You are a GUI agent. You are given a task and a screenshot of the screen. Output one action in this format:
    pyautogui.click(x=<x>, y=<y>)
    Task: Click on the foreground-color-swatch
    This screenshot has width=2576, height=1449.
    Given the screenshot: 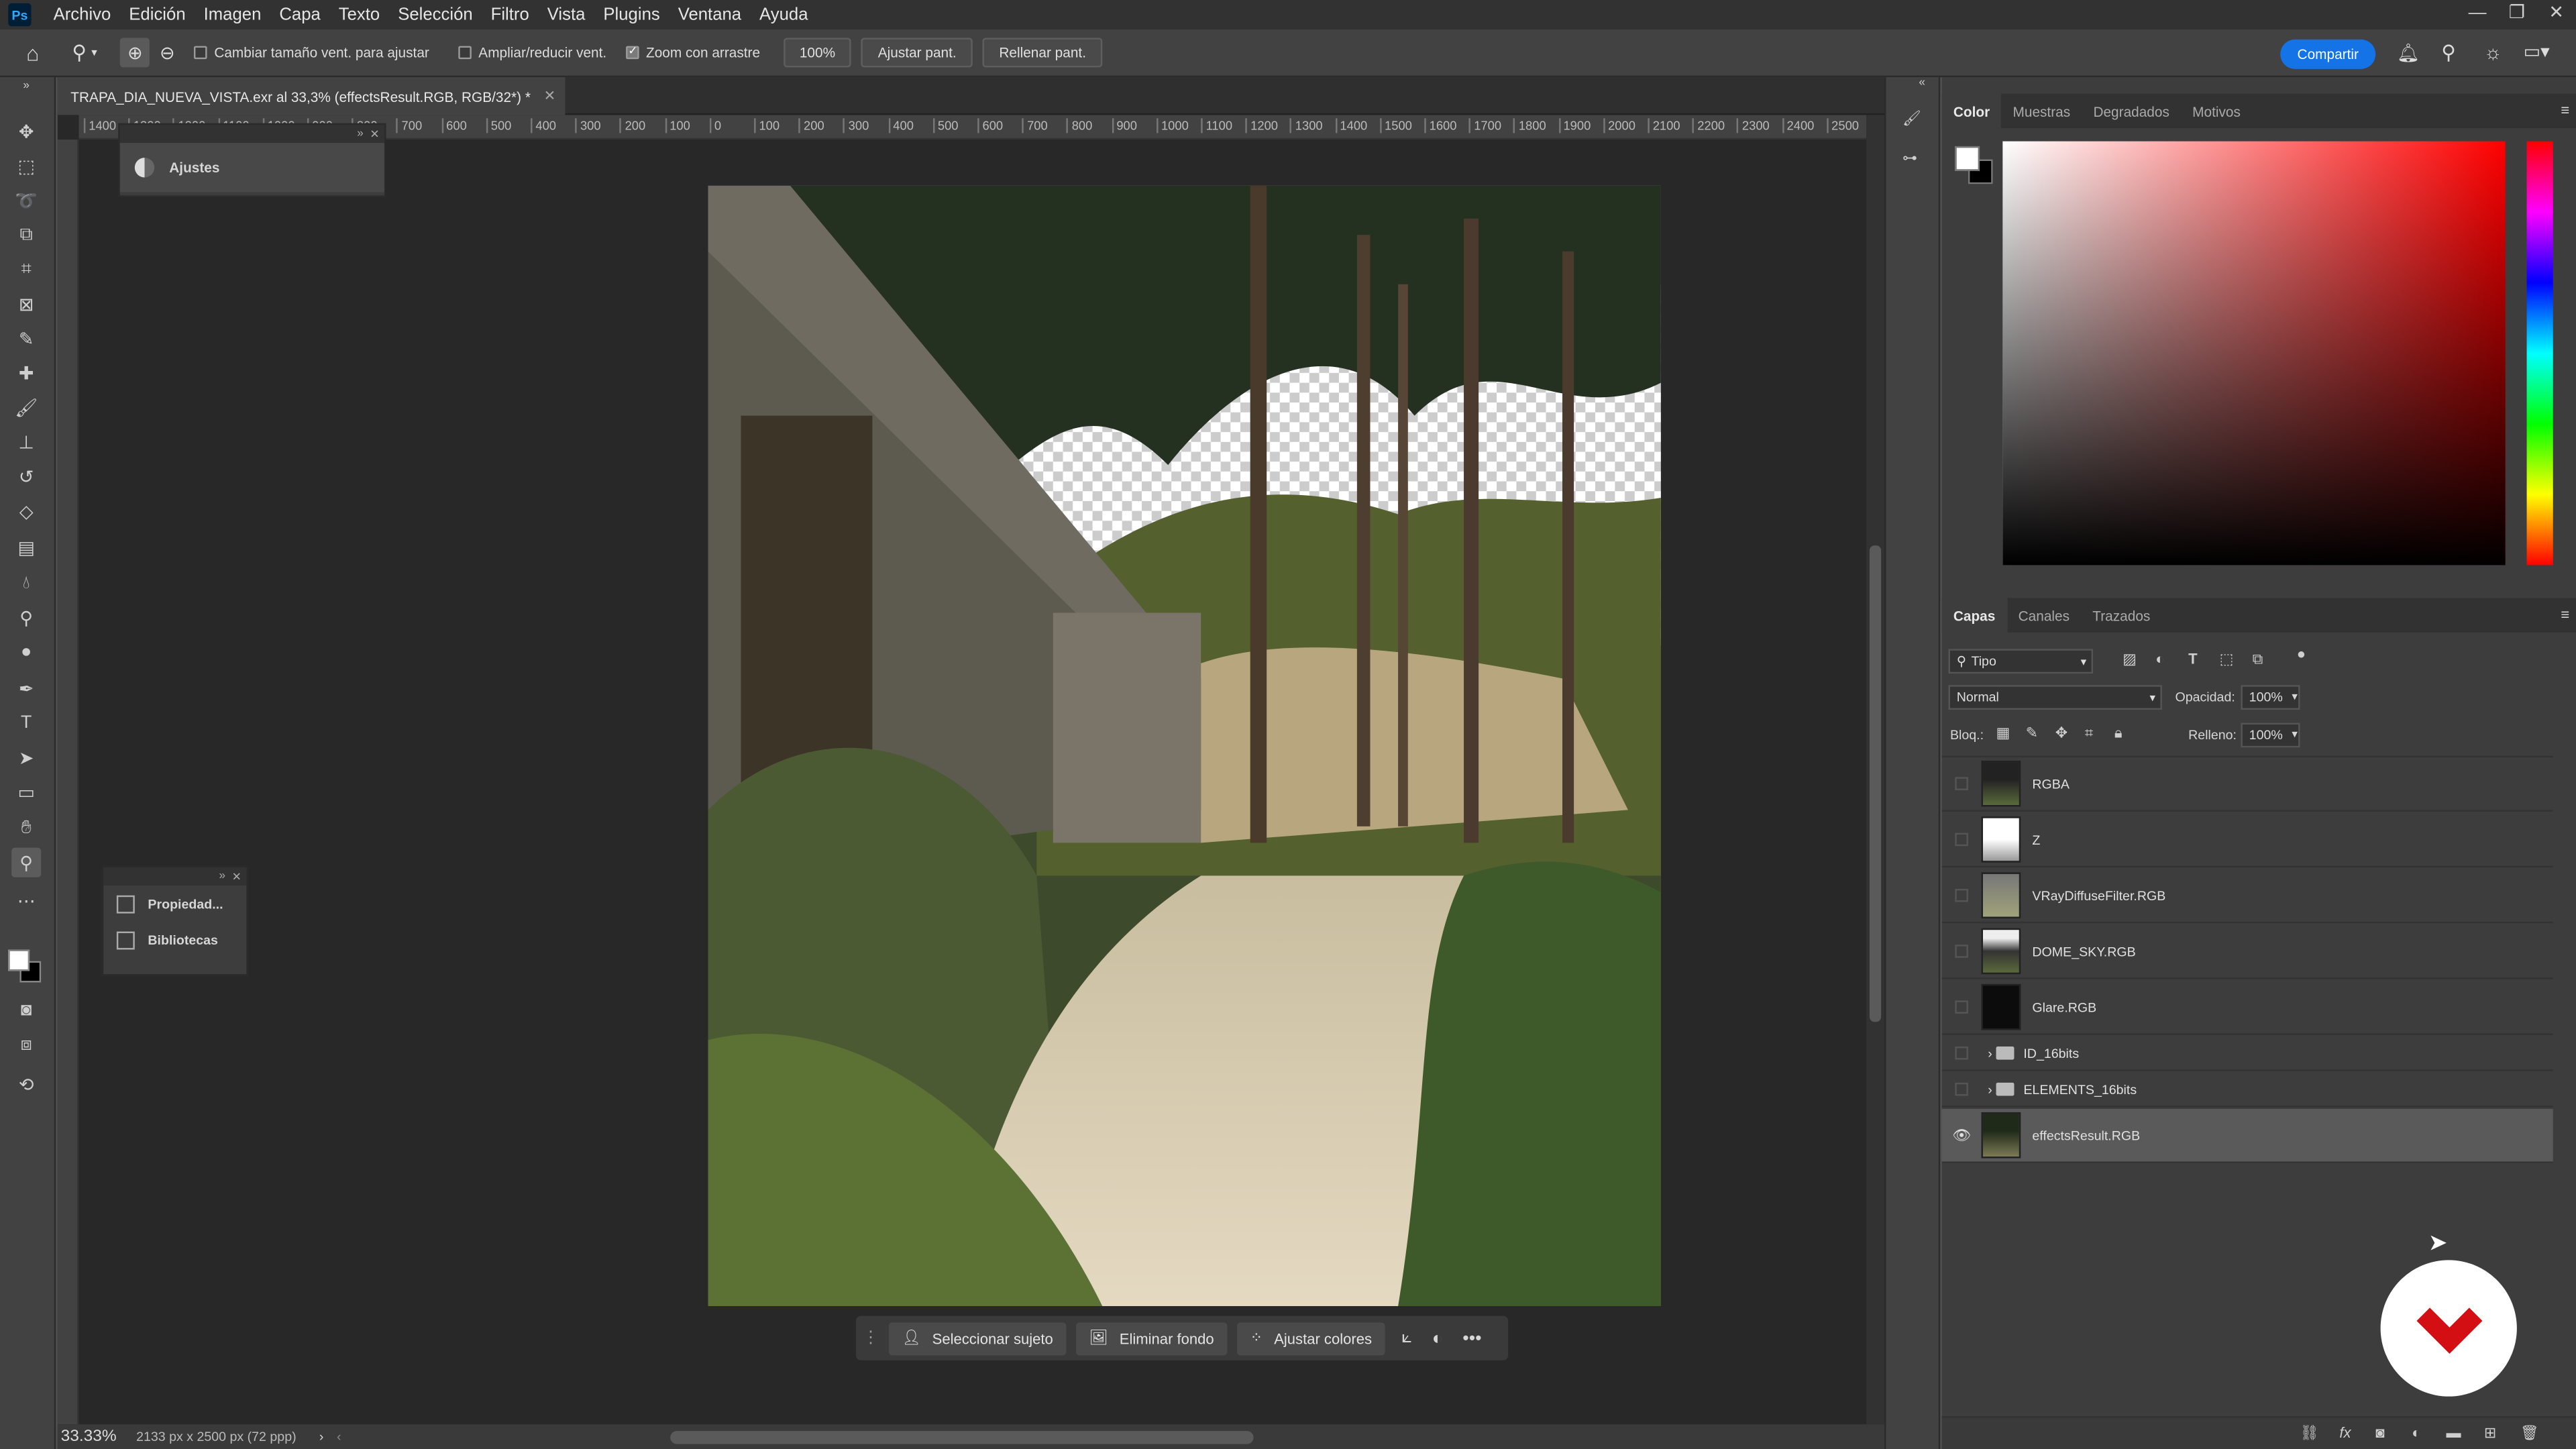 What is the action you would take?
    pyautogui.click(x=19, y=960)
    